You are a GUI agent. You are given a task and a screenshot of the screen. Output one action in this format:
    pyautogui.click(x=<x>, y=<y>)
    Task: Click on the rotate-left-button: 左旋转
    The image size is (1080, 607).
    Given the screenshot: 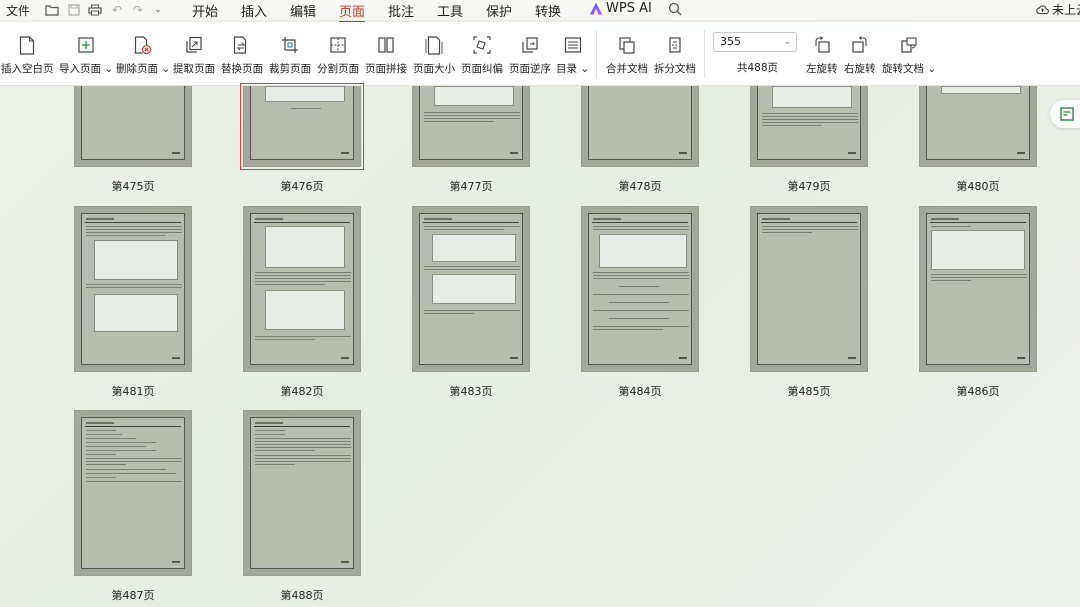 What is the action you would take?
    pyautogui.click(x=822, y=55)
    